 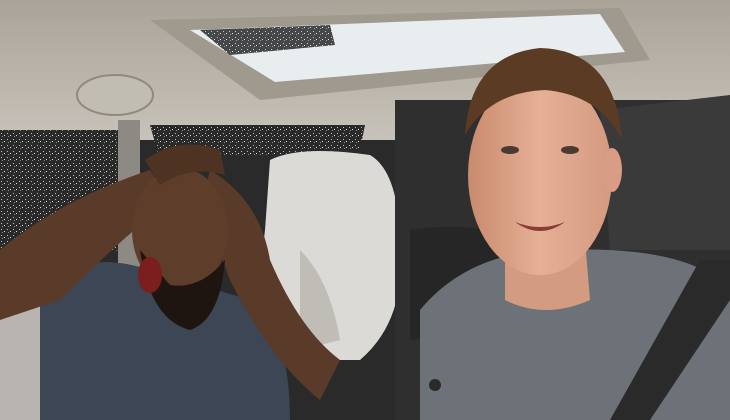 I want to click on left-man-mouth, so click(x=150, y=275).